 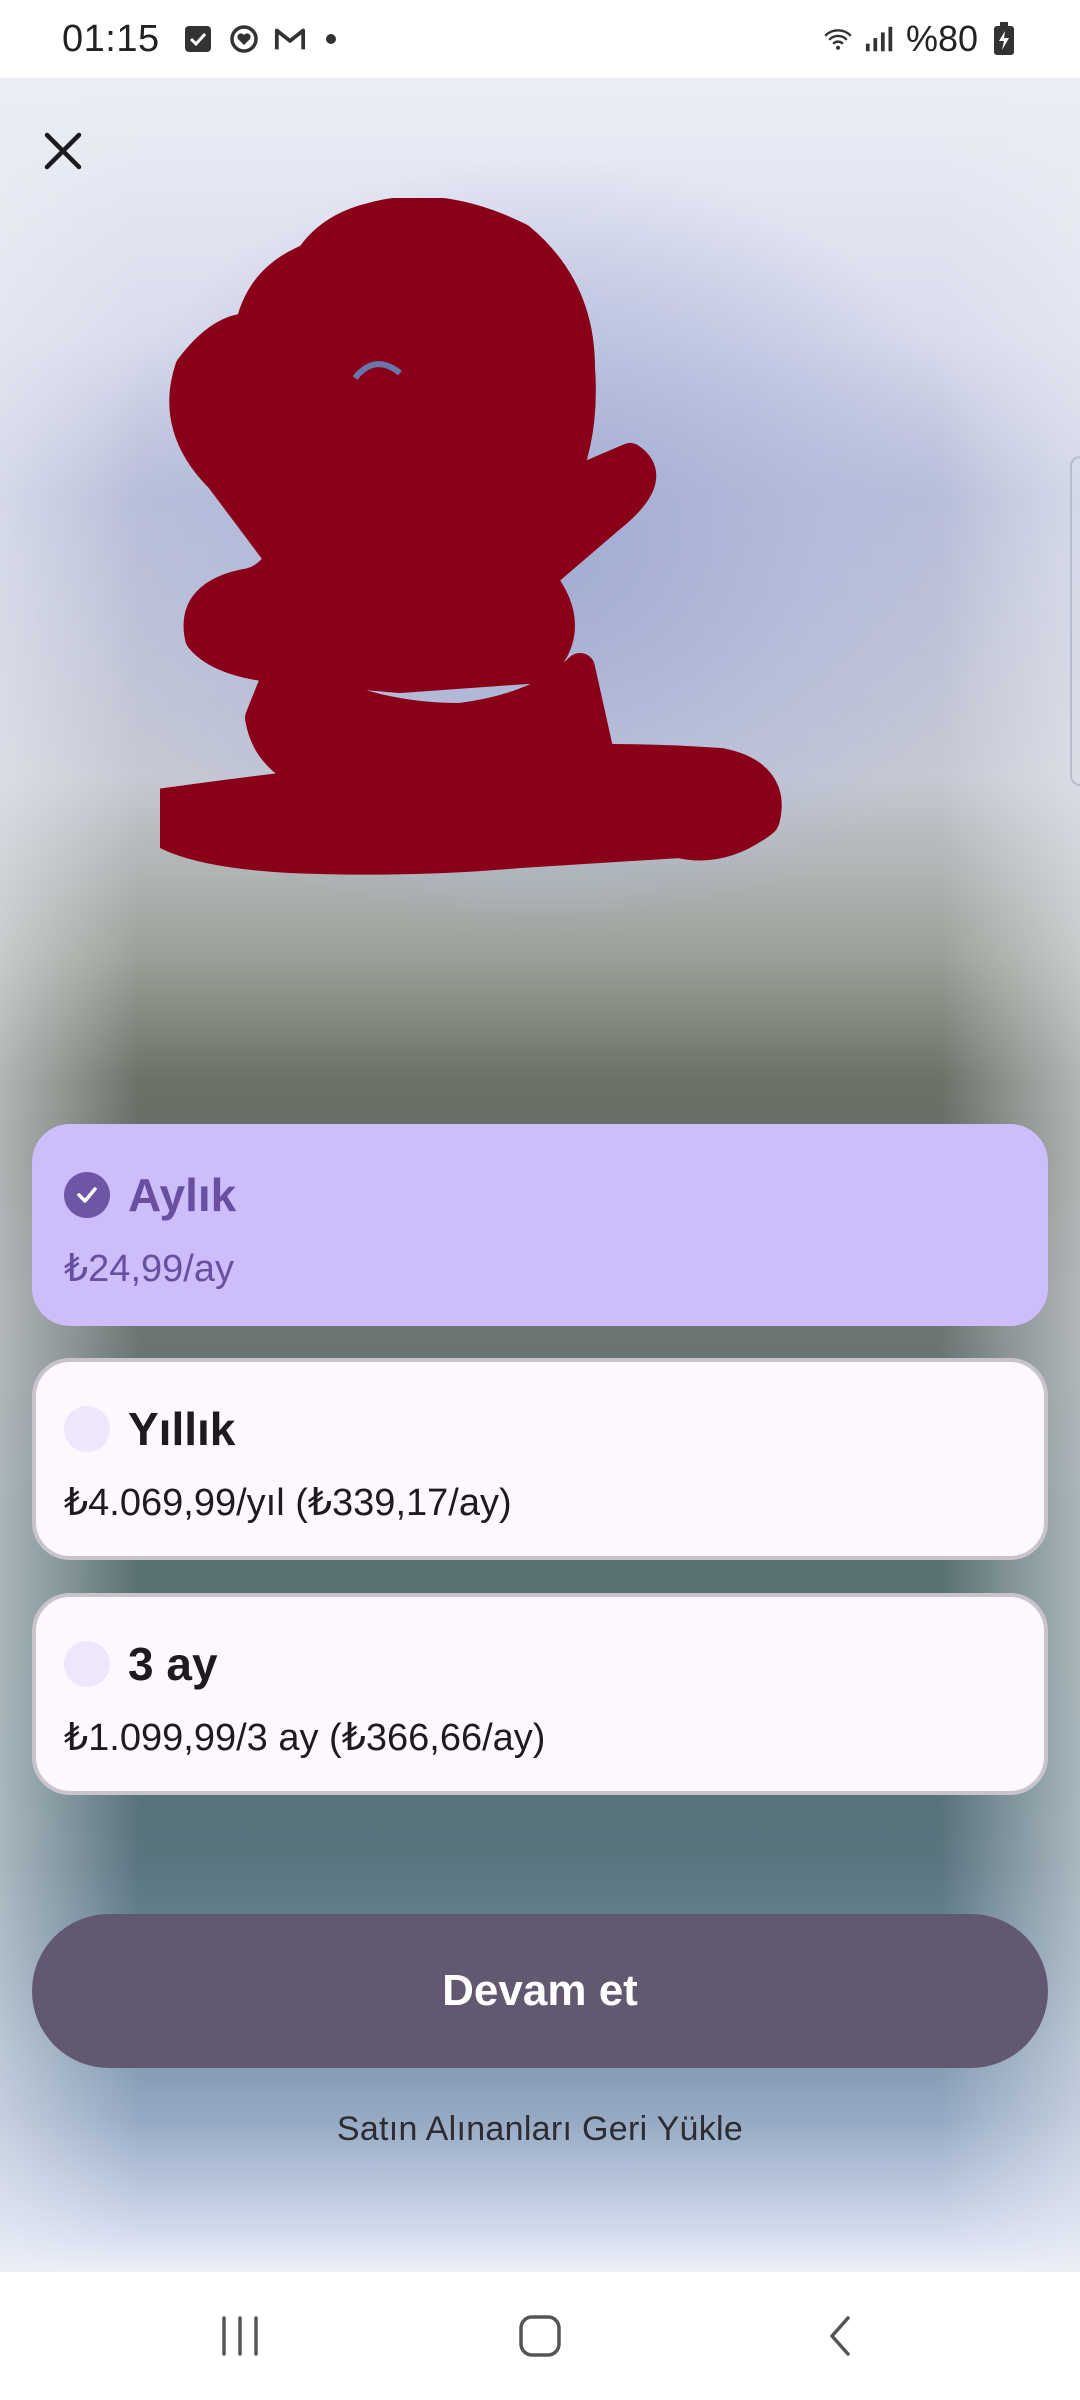 I want to click on continue-button: Devam et, so click(x=540, y=1991).